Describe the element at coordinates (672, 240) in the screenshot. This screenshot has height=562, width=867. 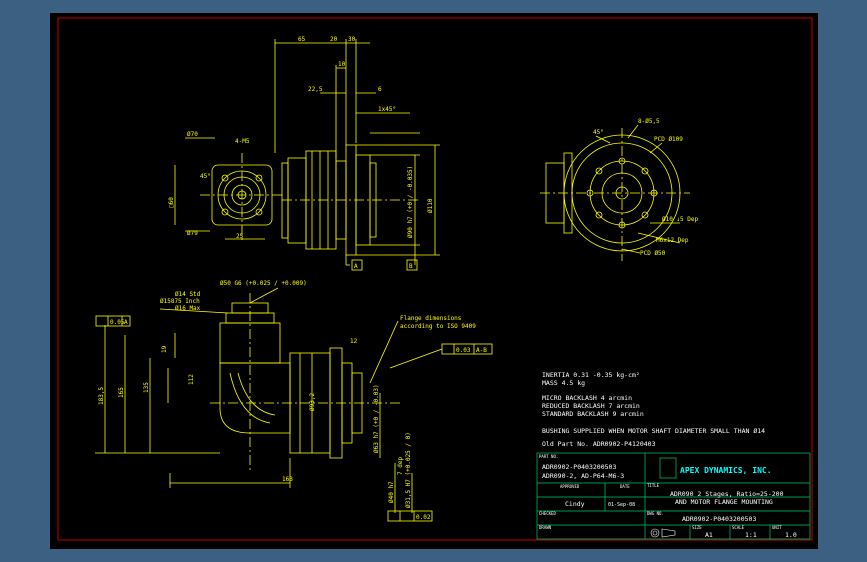
I see `dim-m6: M6x12 Dep` at that location.